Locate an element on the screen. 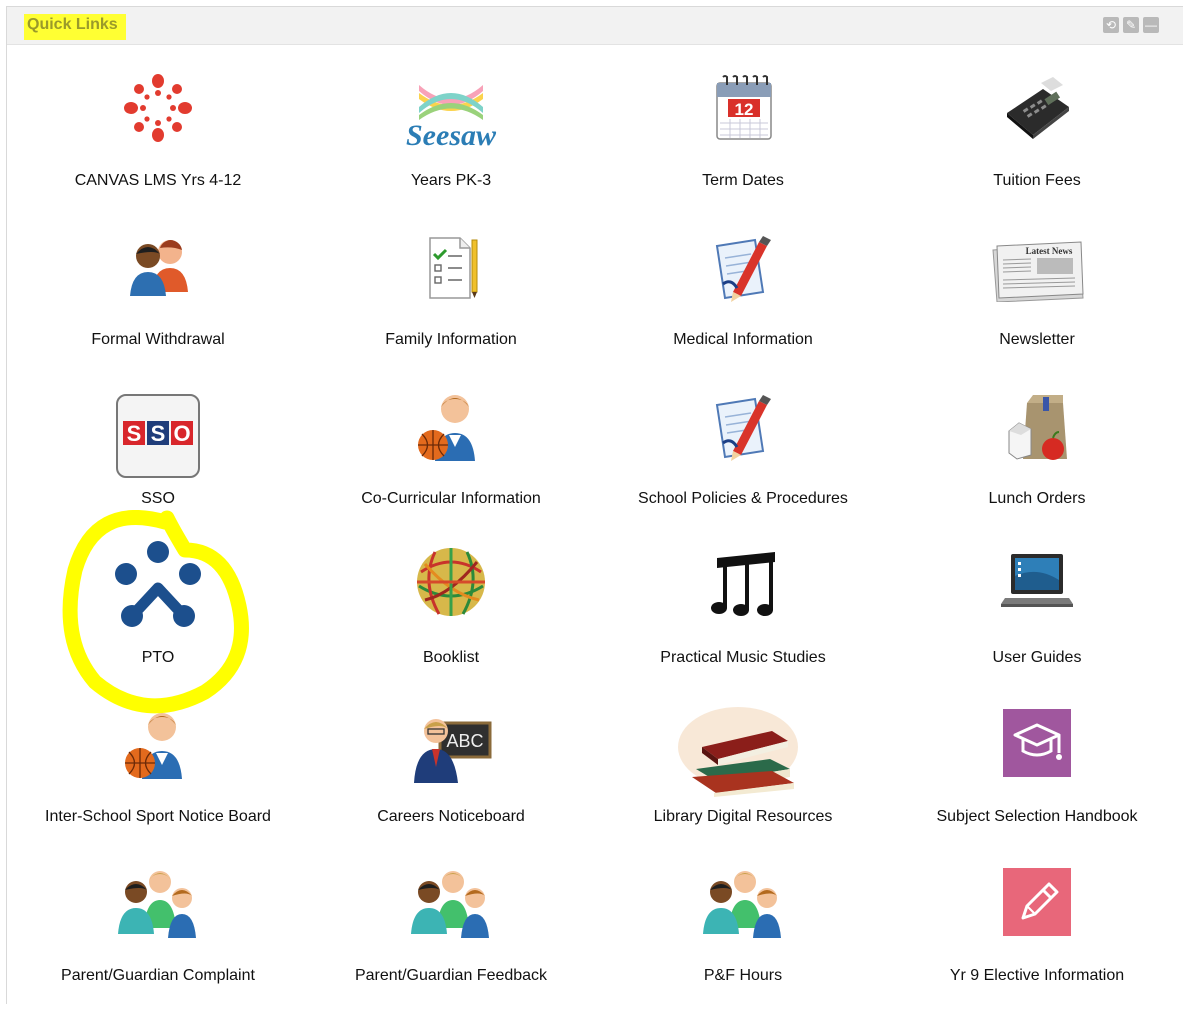 This screenshot has height=1018, width=1183. link-label: Practical Music Studies is located at coordinates (743, 657).